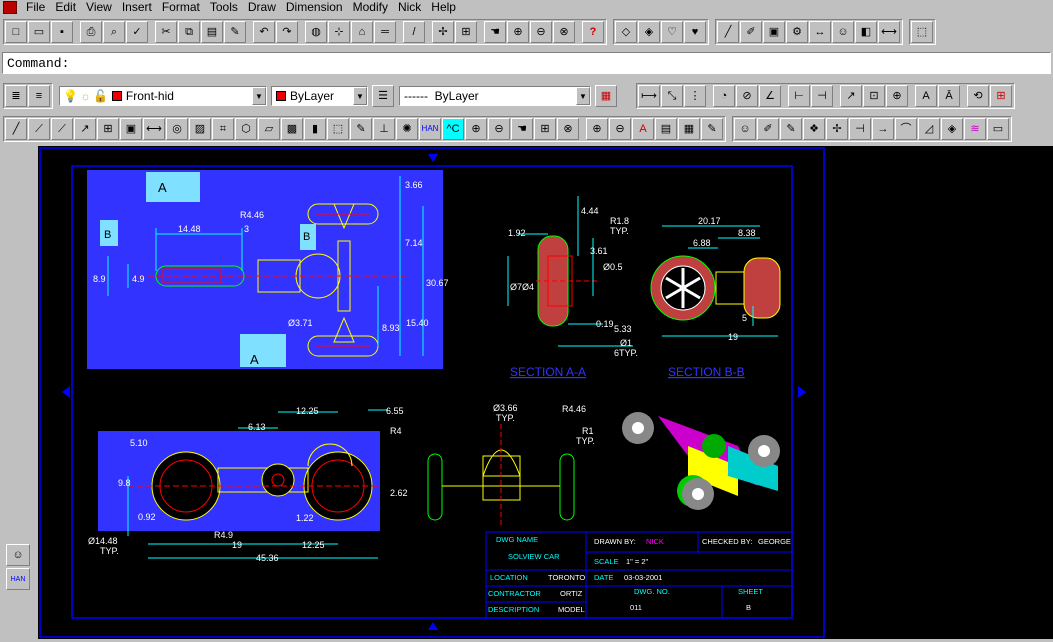  I want to click on open-icon: ▭, so click(39, 32).